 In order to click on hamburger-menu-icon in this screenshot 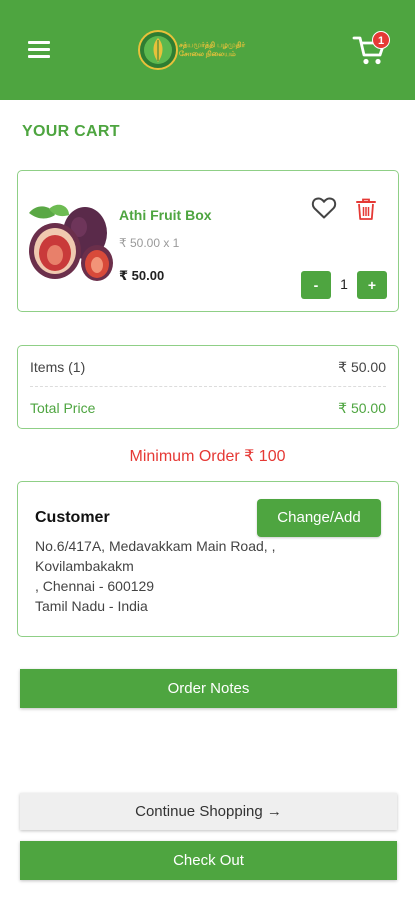, I will do `click(39, 50)`.